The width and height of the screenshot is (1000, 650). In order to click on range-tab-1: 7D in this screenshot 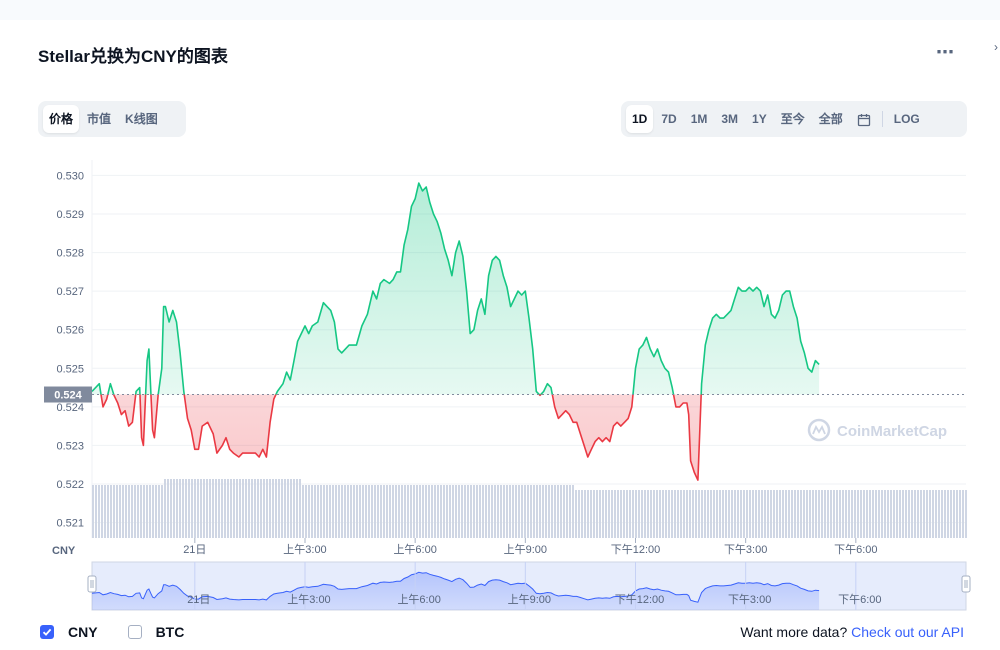, I will do `click(668, 119)`.